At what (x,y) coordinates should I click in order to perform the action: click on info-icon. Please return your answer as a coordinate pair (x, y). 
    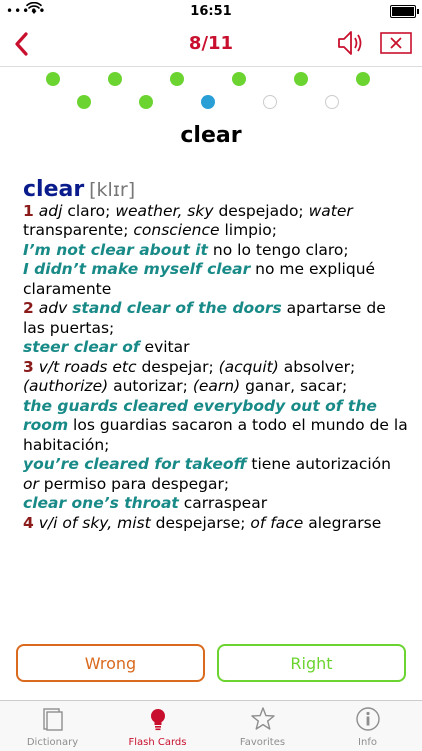
    Looking at the image, I should click on (368, 719).